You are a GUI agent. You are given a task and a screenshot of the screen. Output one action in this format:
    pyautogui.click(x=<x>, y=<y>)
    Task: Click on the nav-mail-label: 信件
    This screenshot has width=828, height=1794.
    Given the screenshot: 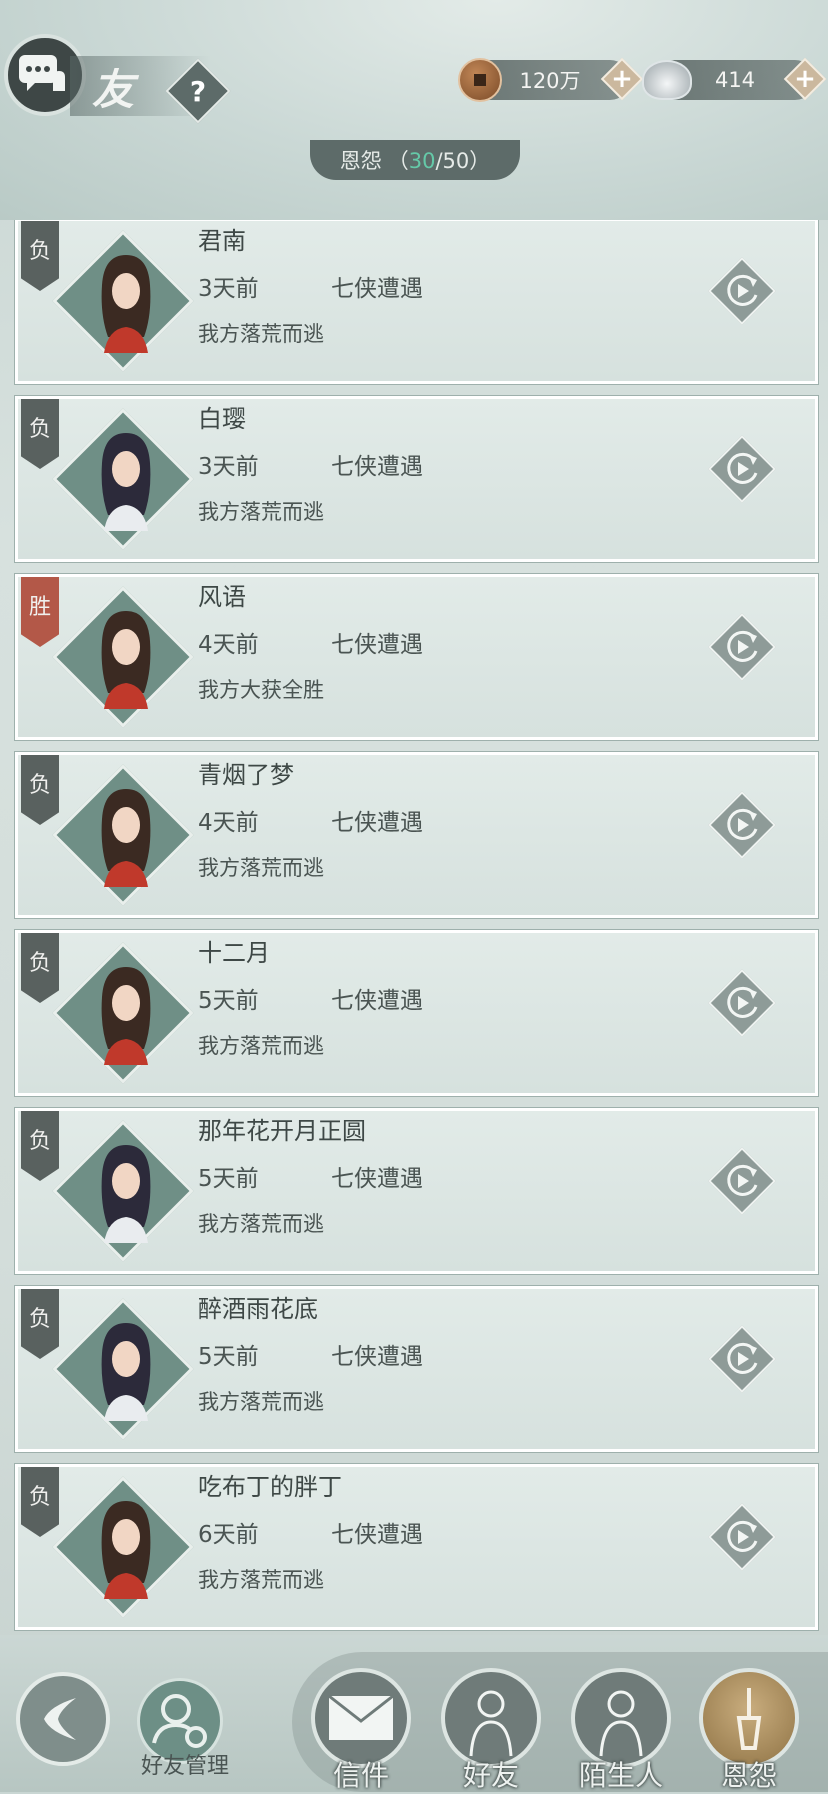 What is the action you would take?
    pyautogui.click(x=360, y=1775)
    